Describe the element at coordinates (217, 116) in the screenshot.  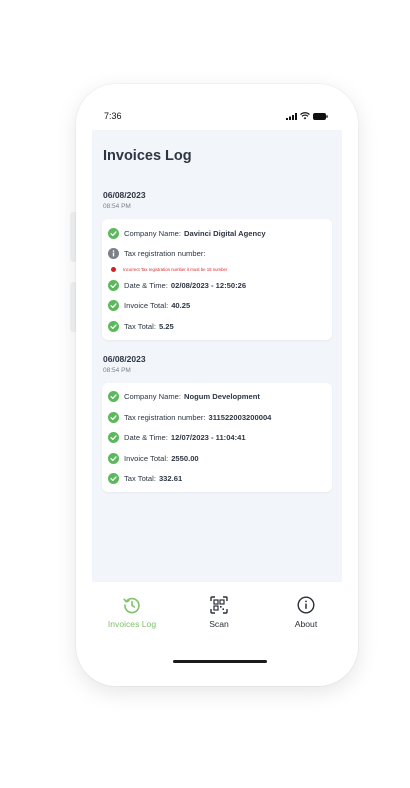
I see `status-bar: 7:36` at that location.